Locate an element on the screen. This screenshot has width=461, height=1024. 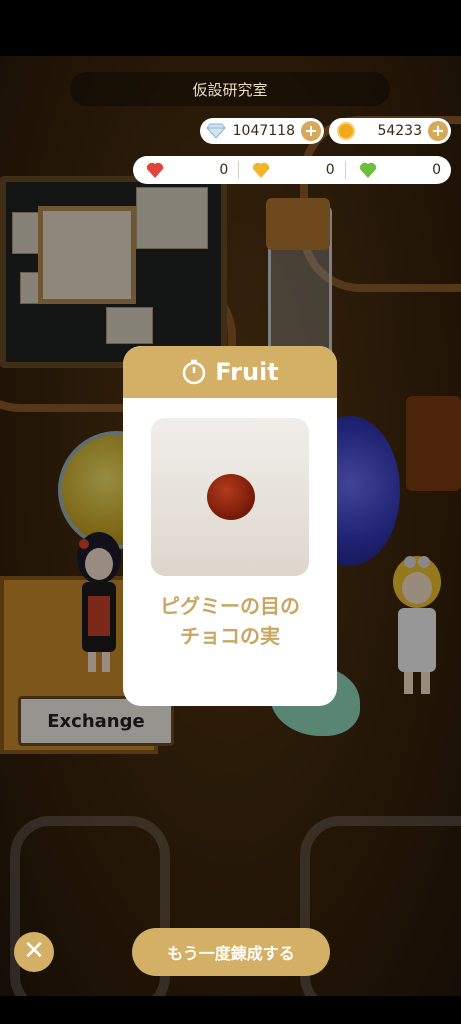
add-coins-button: + is located at coordinates (438, 131).